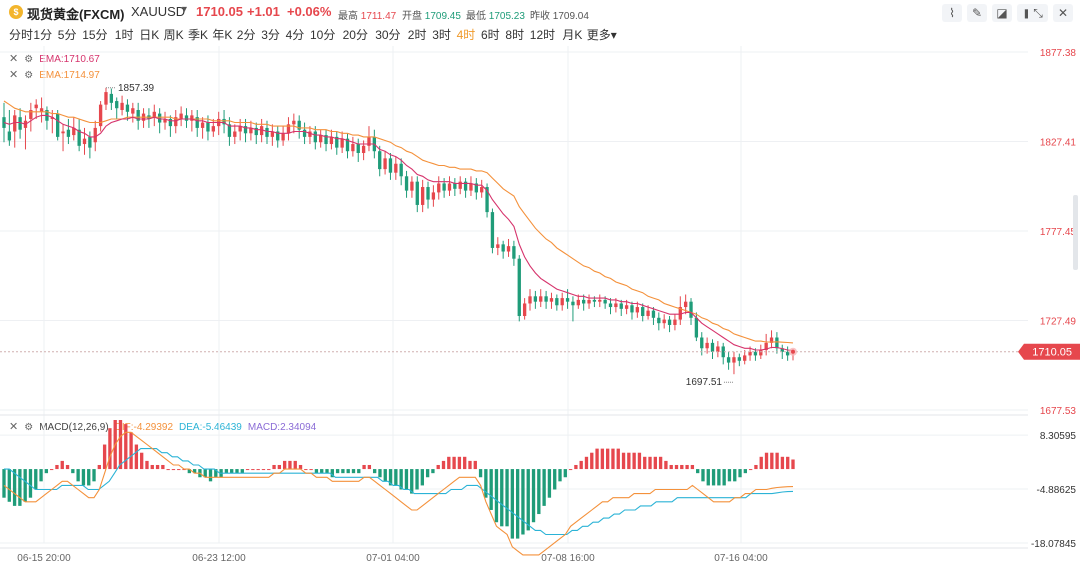 This screenshot has width=1080, height=567. Describe the element at coordinates (704, 382) in the screenshot. I see `low-annotation: 1697.51` at that location.